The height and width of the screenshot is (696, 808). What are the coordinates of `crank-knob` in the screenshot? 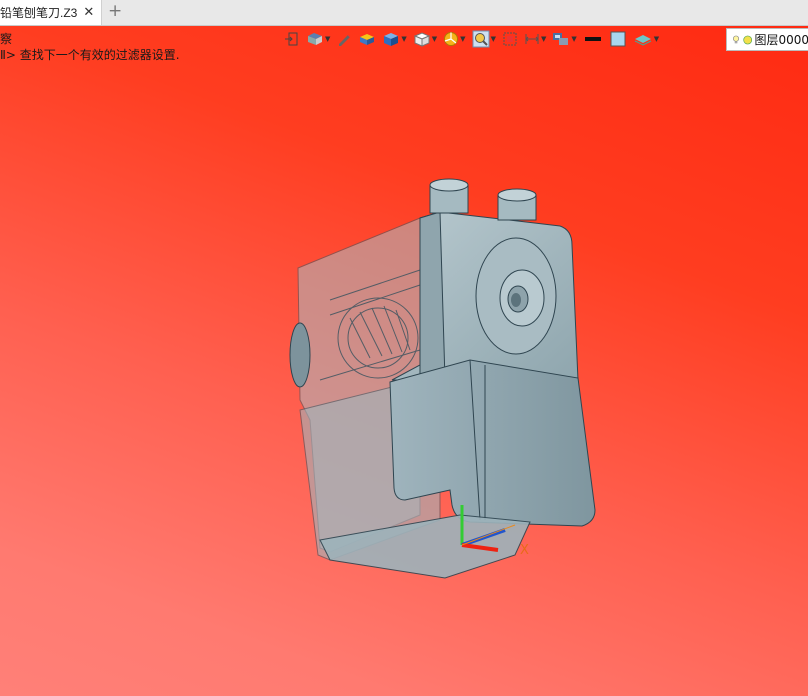 It's located at (300, 355).